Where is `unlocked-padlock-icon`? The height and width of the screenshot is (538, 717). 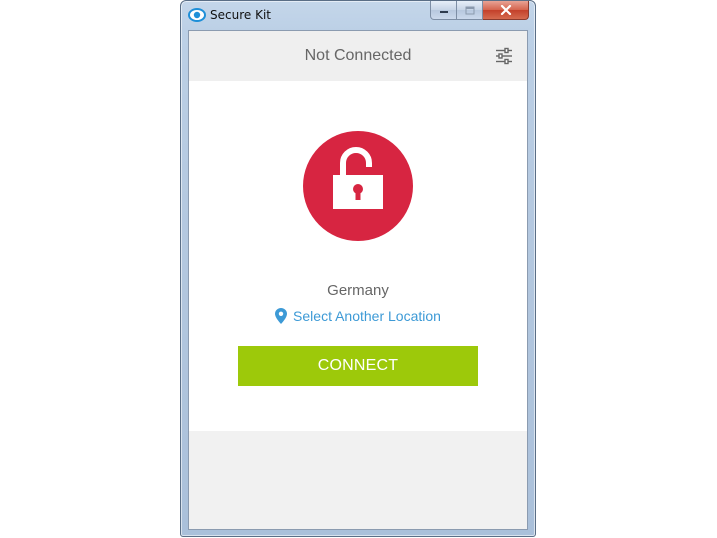
unlocked-padlock-icon is located at coordinates (358, 178).